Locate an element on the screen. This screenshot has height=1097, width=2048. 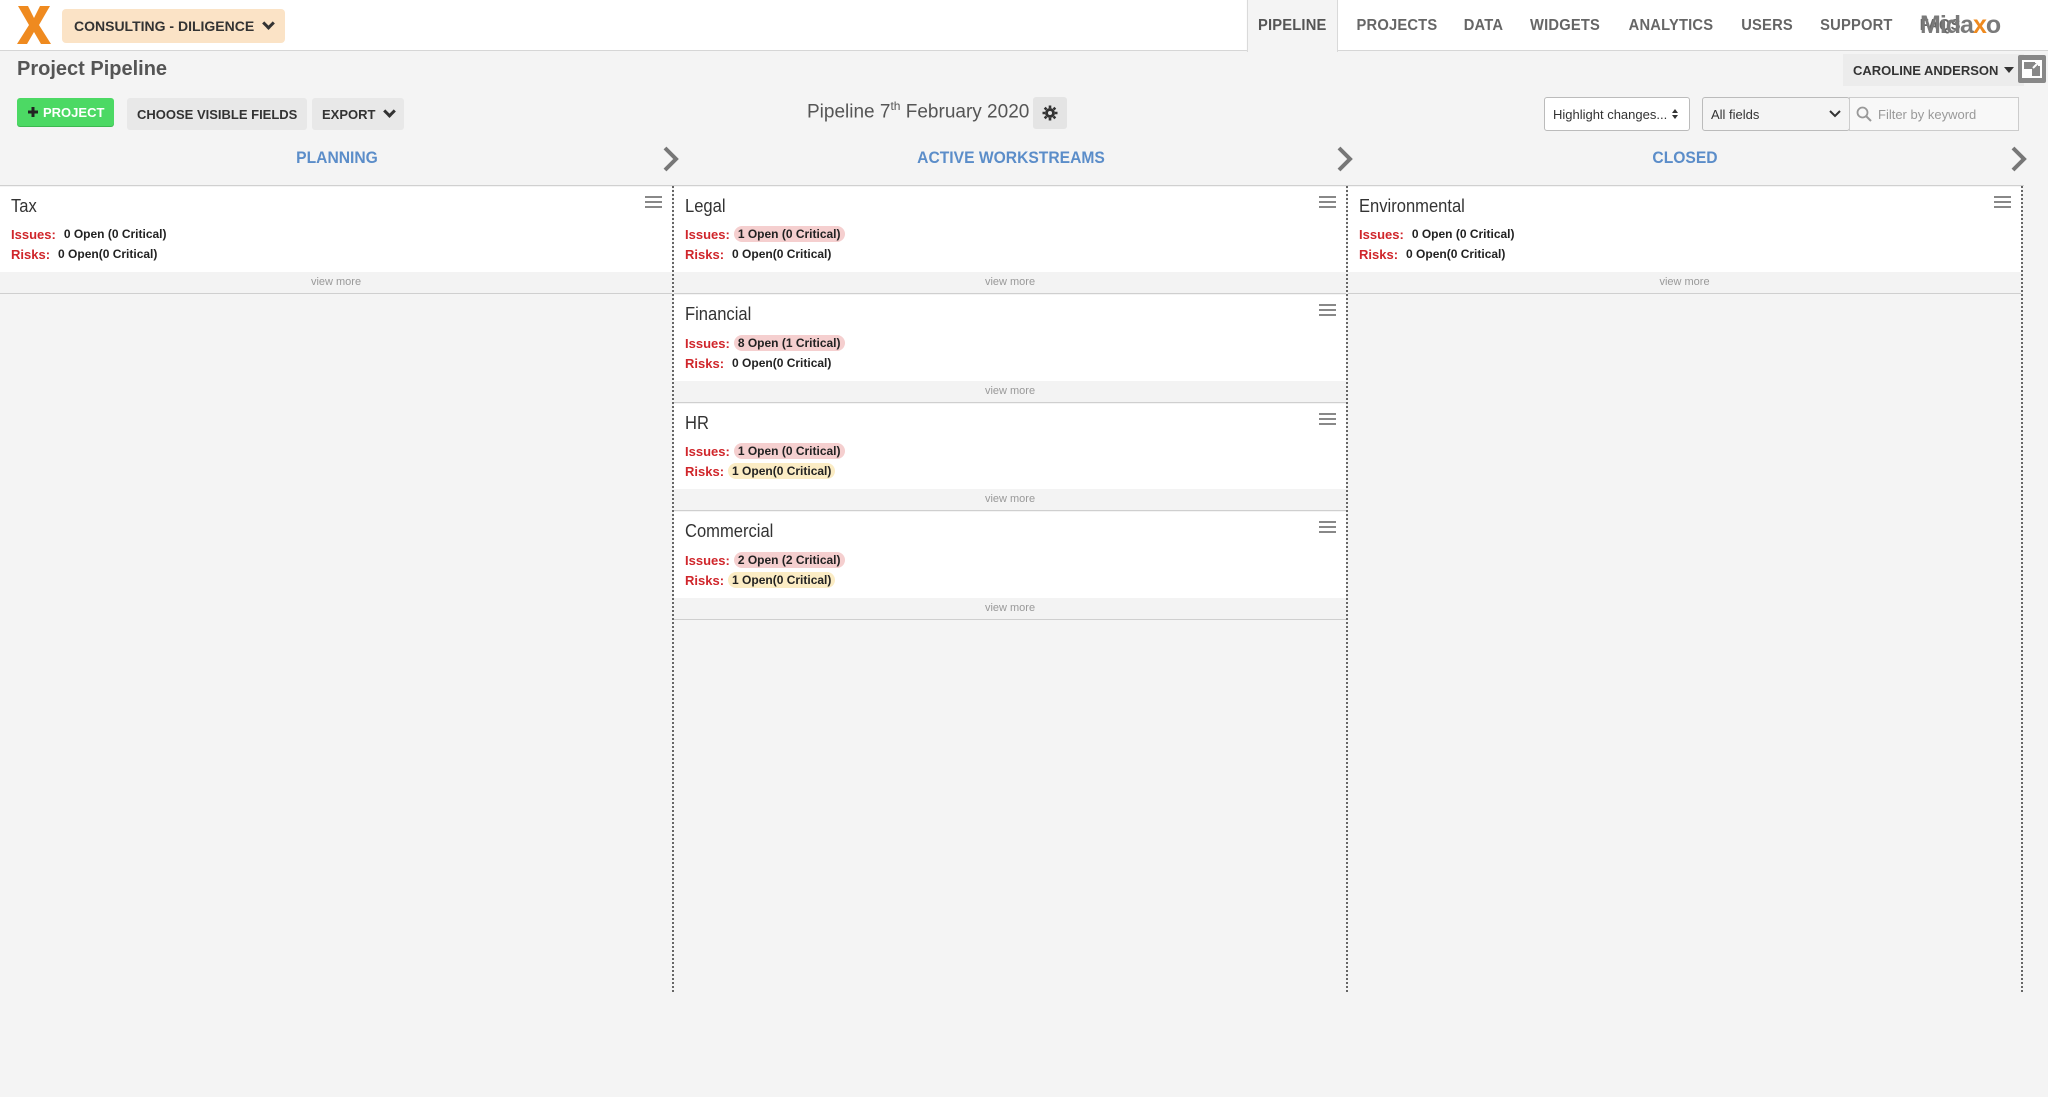
expand-icon is located at coordinates (2032, 69).